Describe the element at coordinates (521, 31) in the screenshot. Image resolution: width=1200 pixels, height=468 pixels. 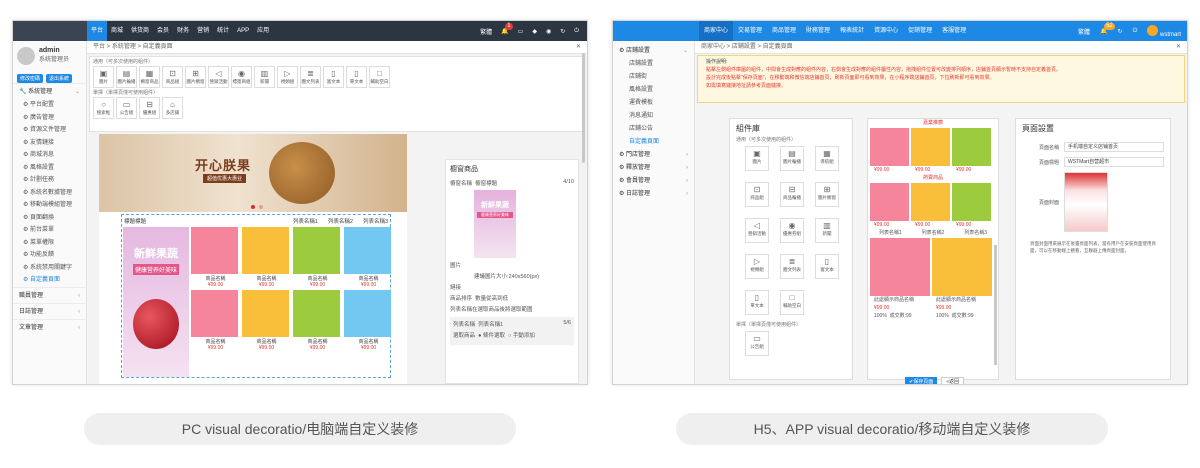
I see `monitor-icon: ▭` at that location.